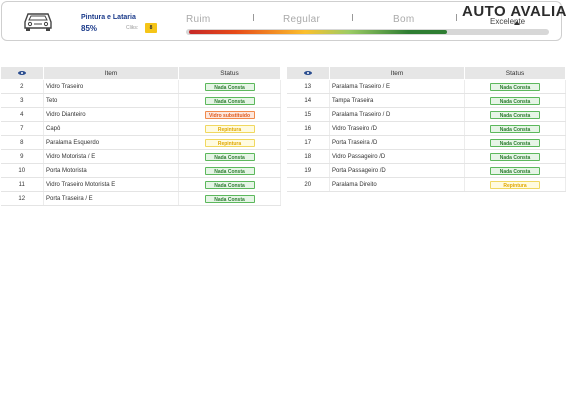 The image size is (566, 400). What do you see at coordinates (308, 170) in the screenshot?
I see `row-number: 19` at bounding box center [308, 170].